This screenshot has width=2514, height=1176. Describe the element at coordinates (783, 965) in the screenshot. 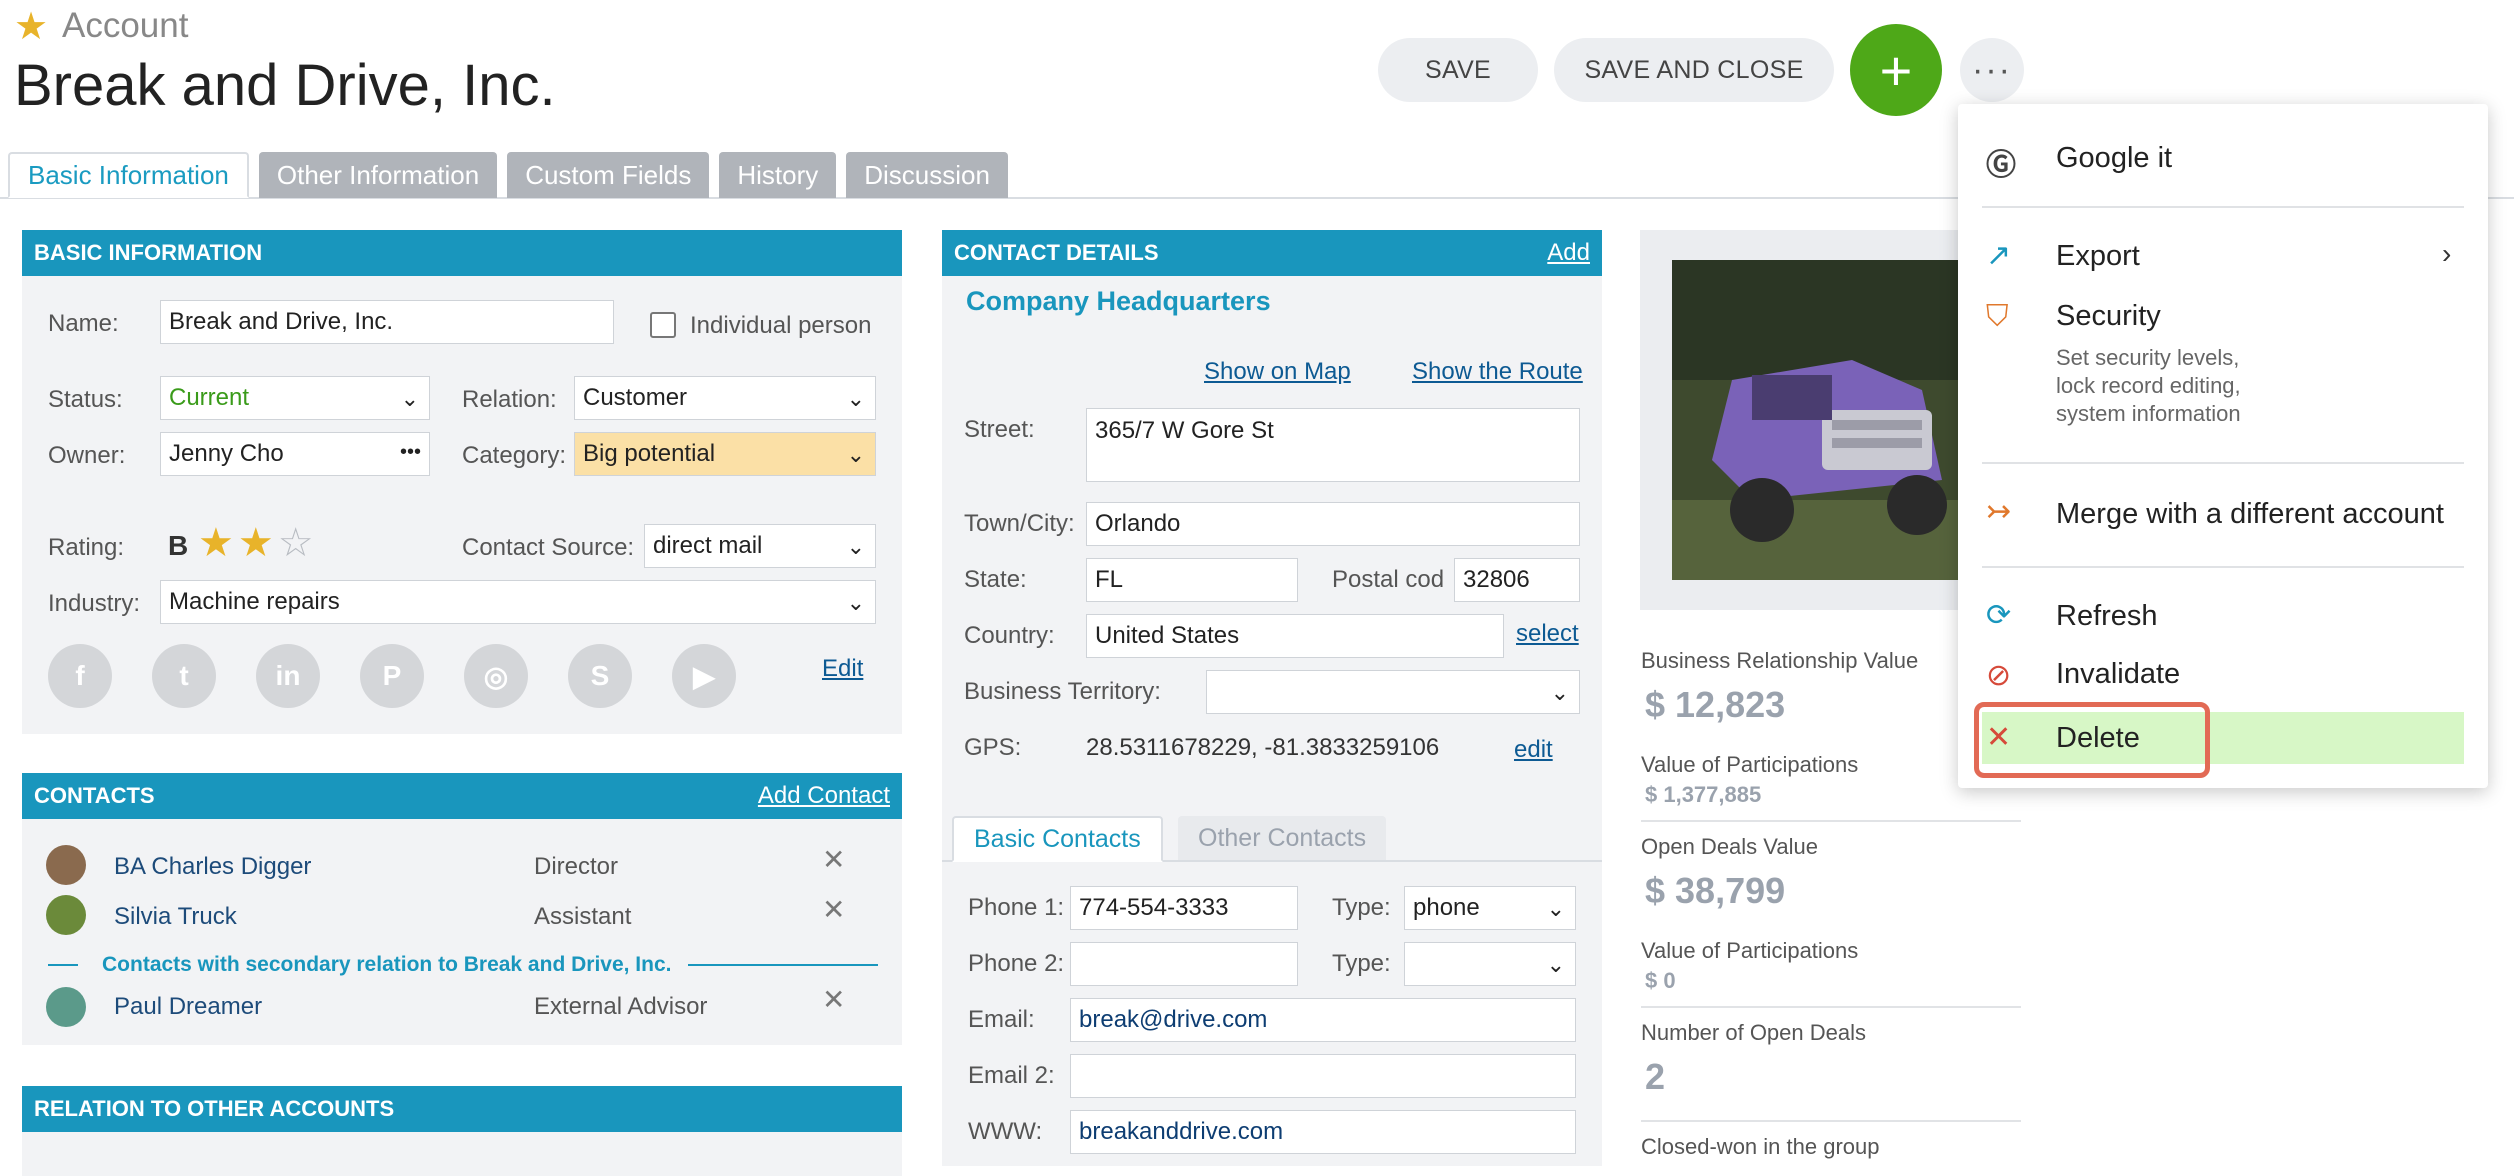

I see `secondary-divider-right` at that location.